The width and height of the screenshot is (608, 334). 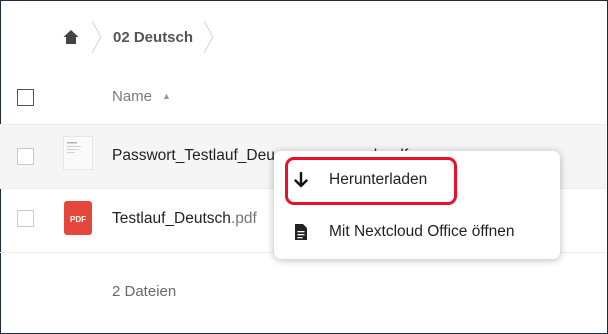 What do you see at coordinates (193, 155) in the screenshot?
I see `file-name-visible: Passwort_Testlauf_Deu` at bounding box center [193, 155].